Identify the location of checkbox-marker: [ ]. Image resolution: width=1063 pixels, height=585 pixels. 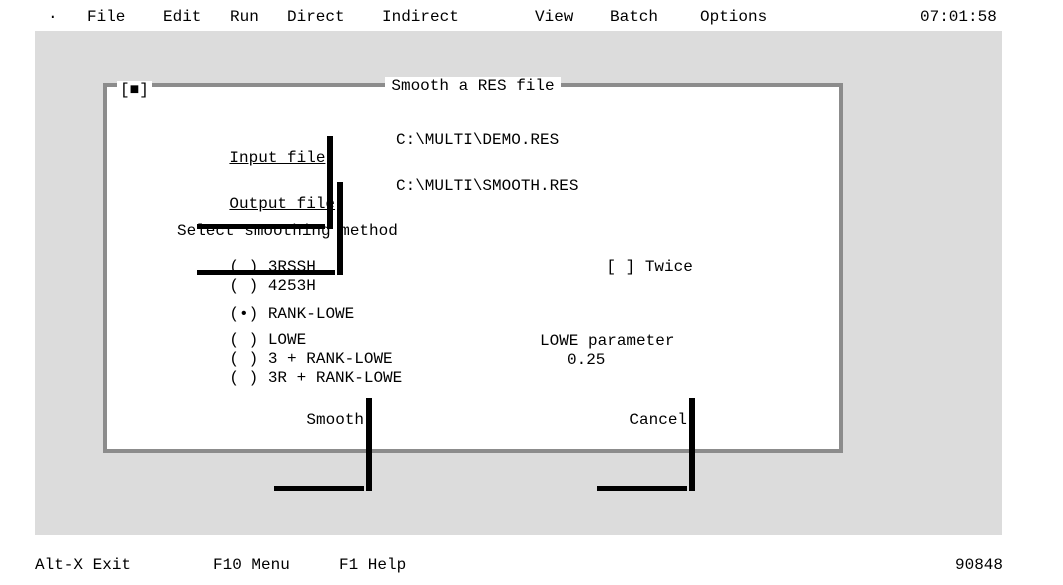
(621, 267).